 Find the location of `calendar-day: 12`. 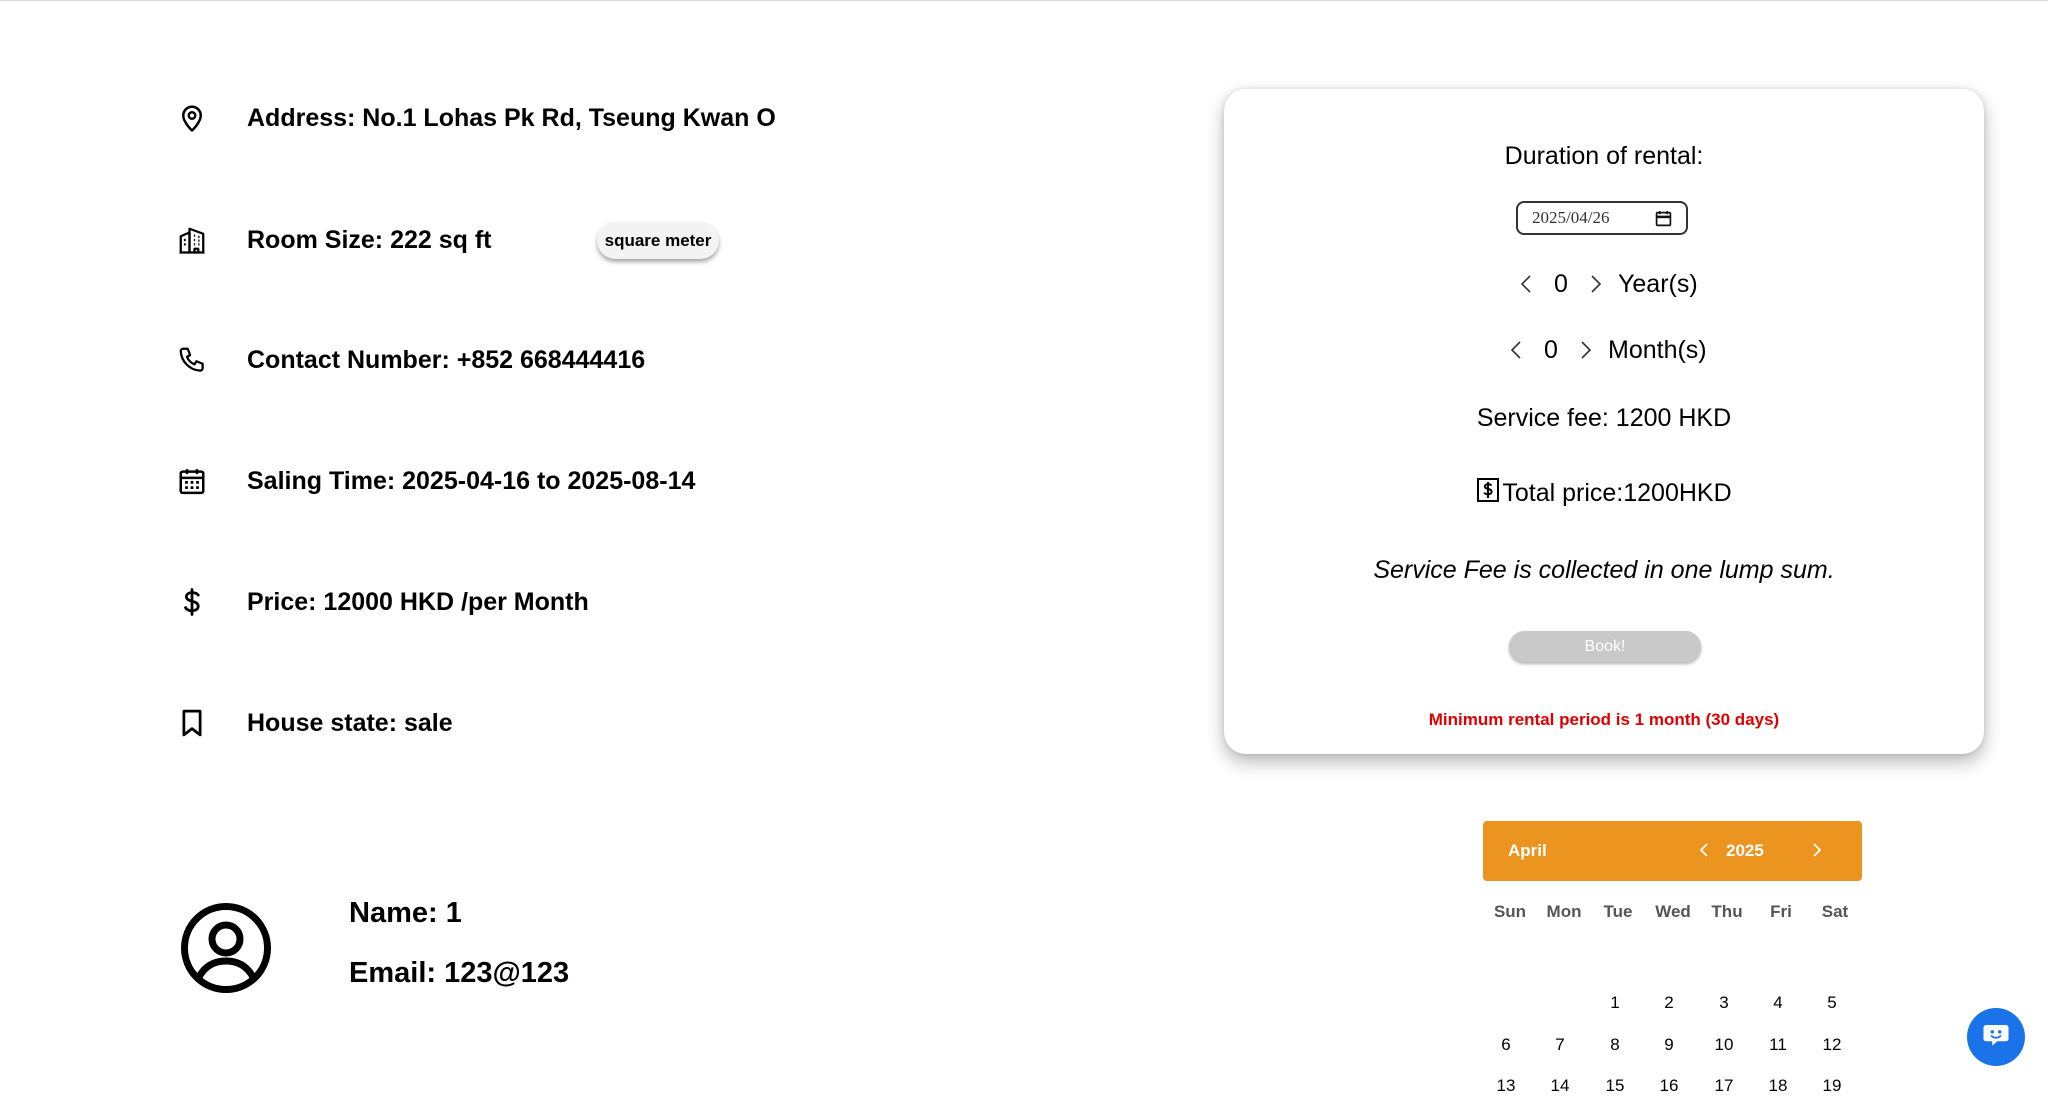

calendar-day: 12 is located at coordinates (1832, 1045).